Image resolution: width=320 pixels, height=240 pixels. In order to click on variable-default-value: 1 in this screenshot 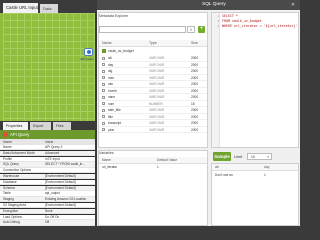, I will do `click(158, 167)`.